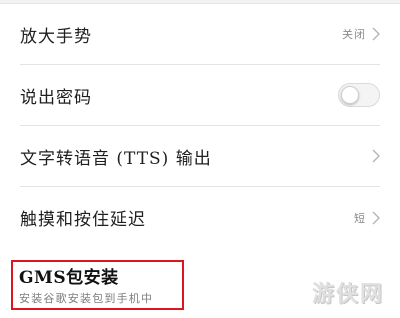 The height and width of the screenshot is (318, 400). What do you see at coordinates (86, 298) in the screenshot?
I see `gms-subtitle: 安装谷歌安装包到手机中` at bounding box center [86, 298].